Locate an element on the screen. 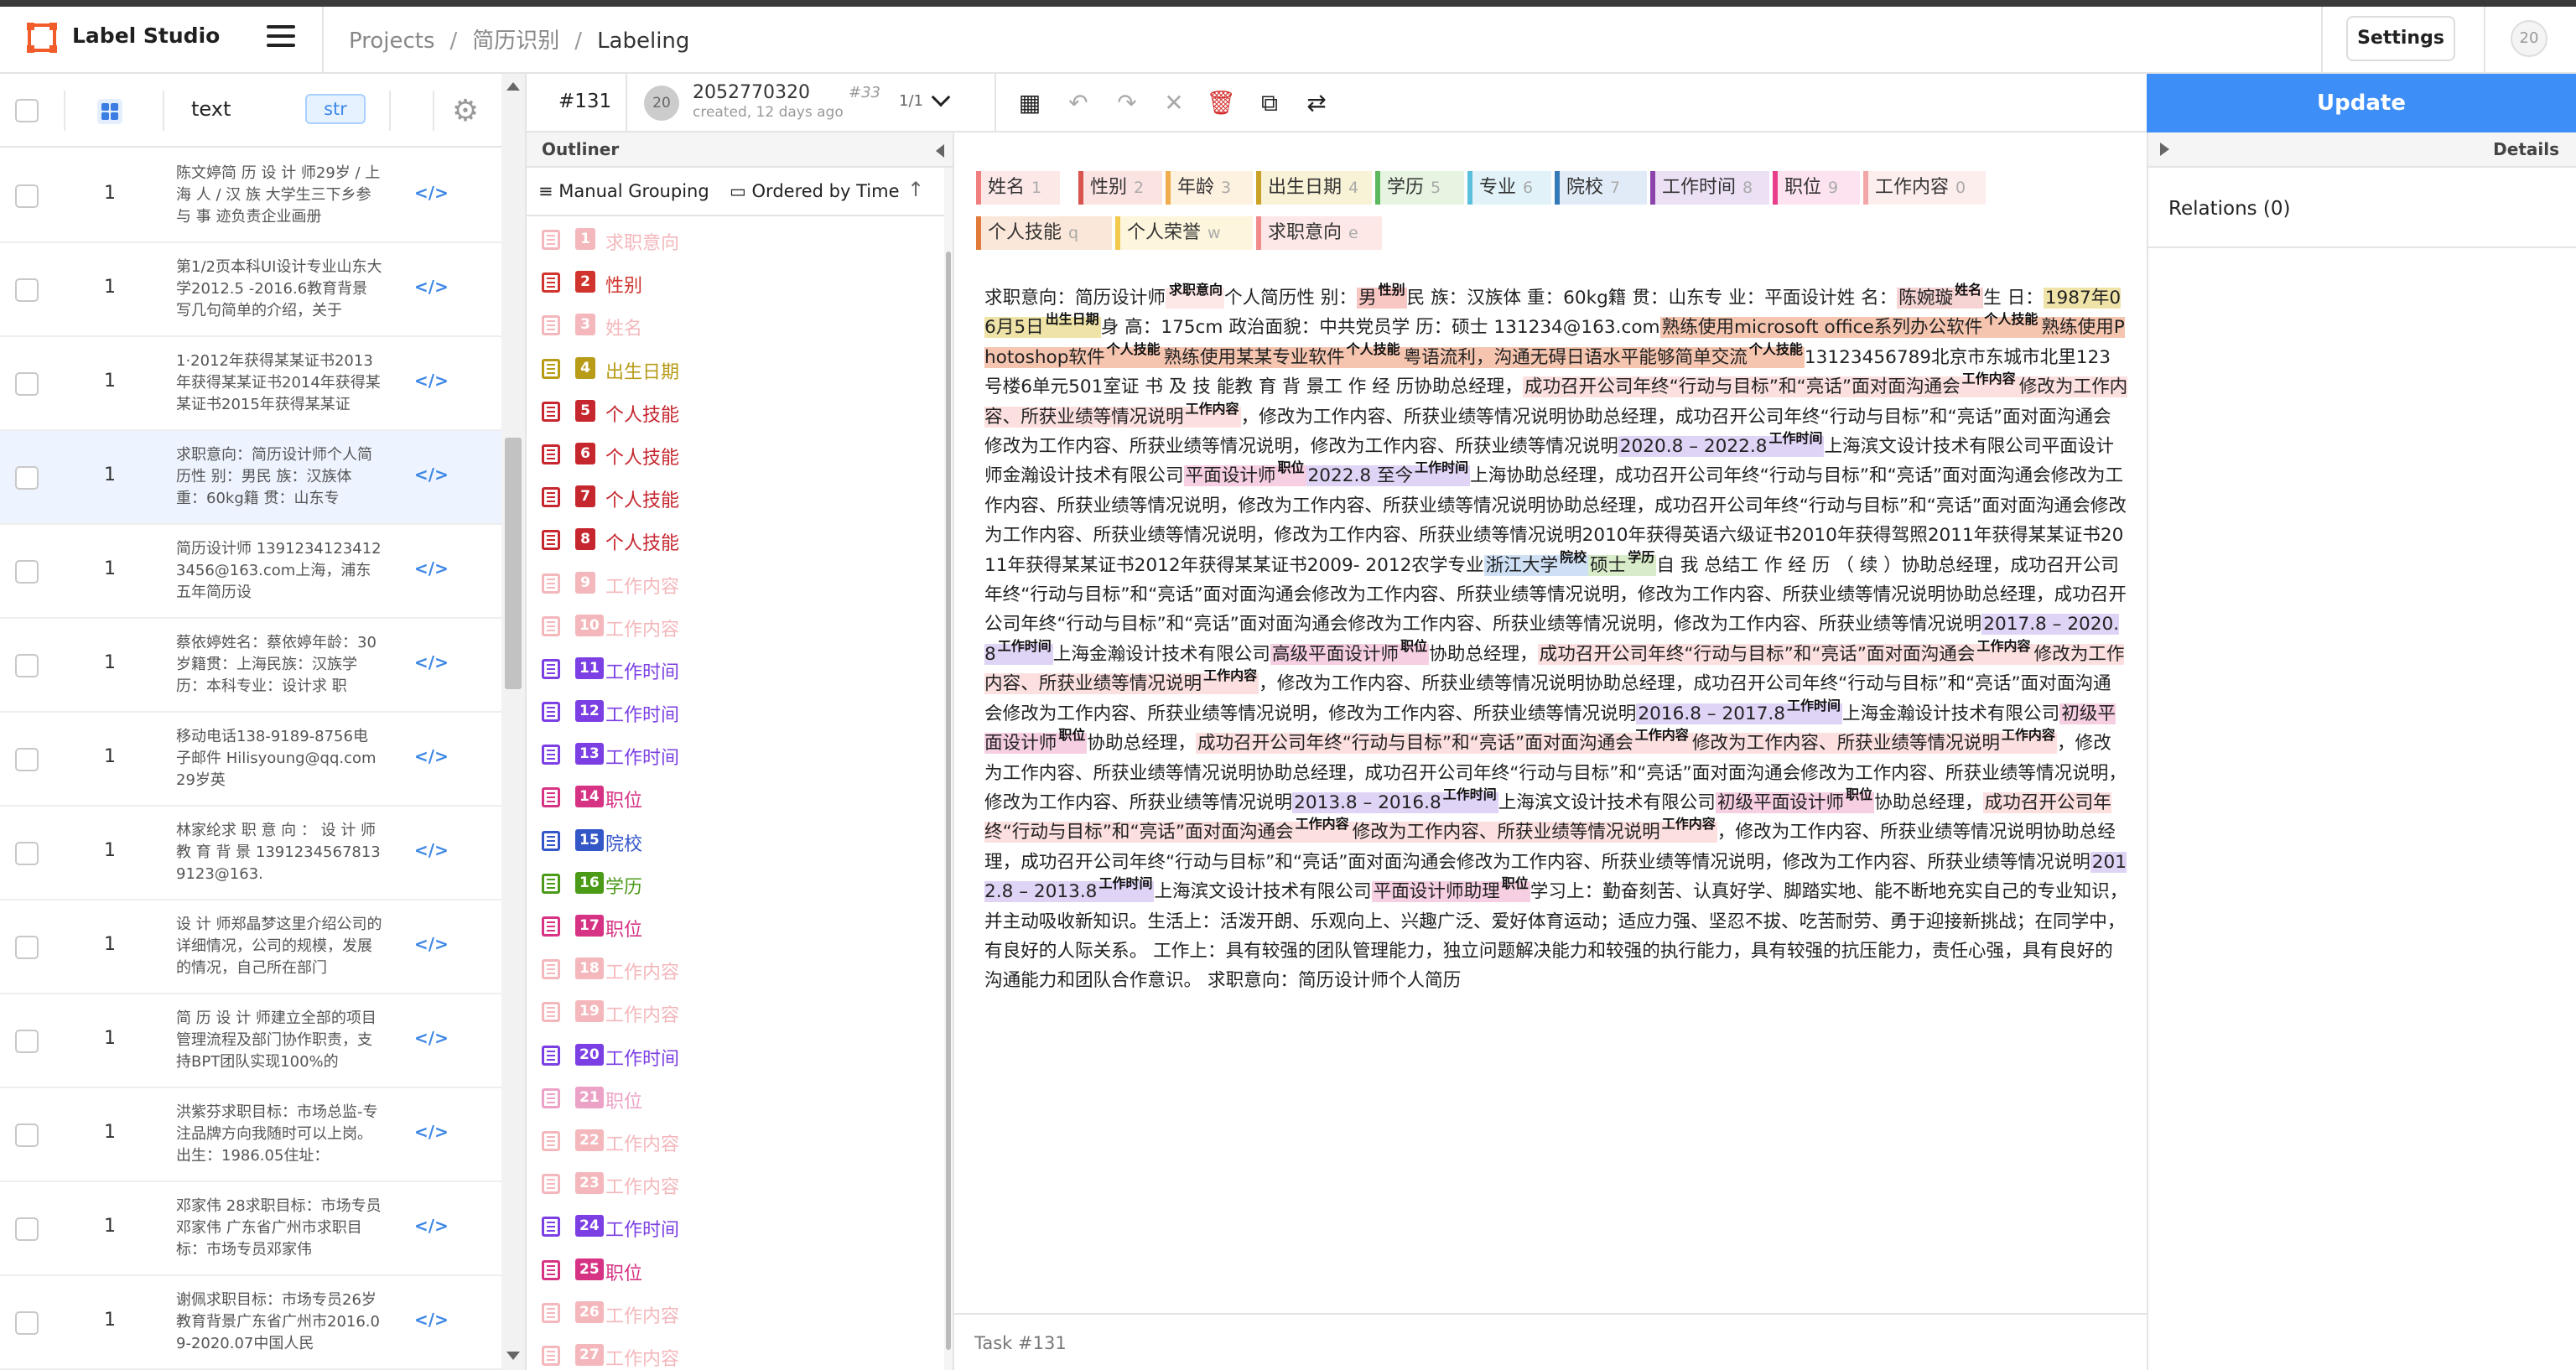  region-item: 24 工作时间 is located at coordinates (735, 1226).